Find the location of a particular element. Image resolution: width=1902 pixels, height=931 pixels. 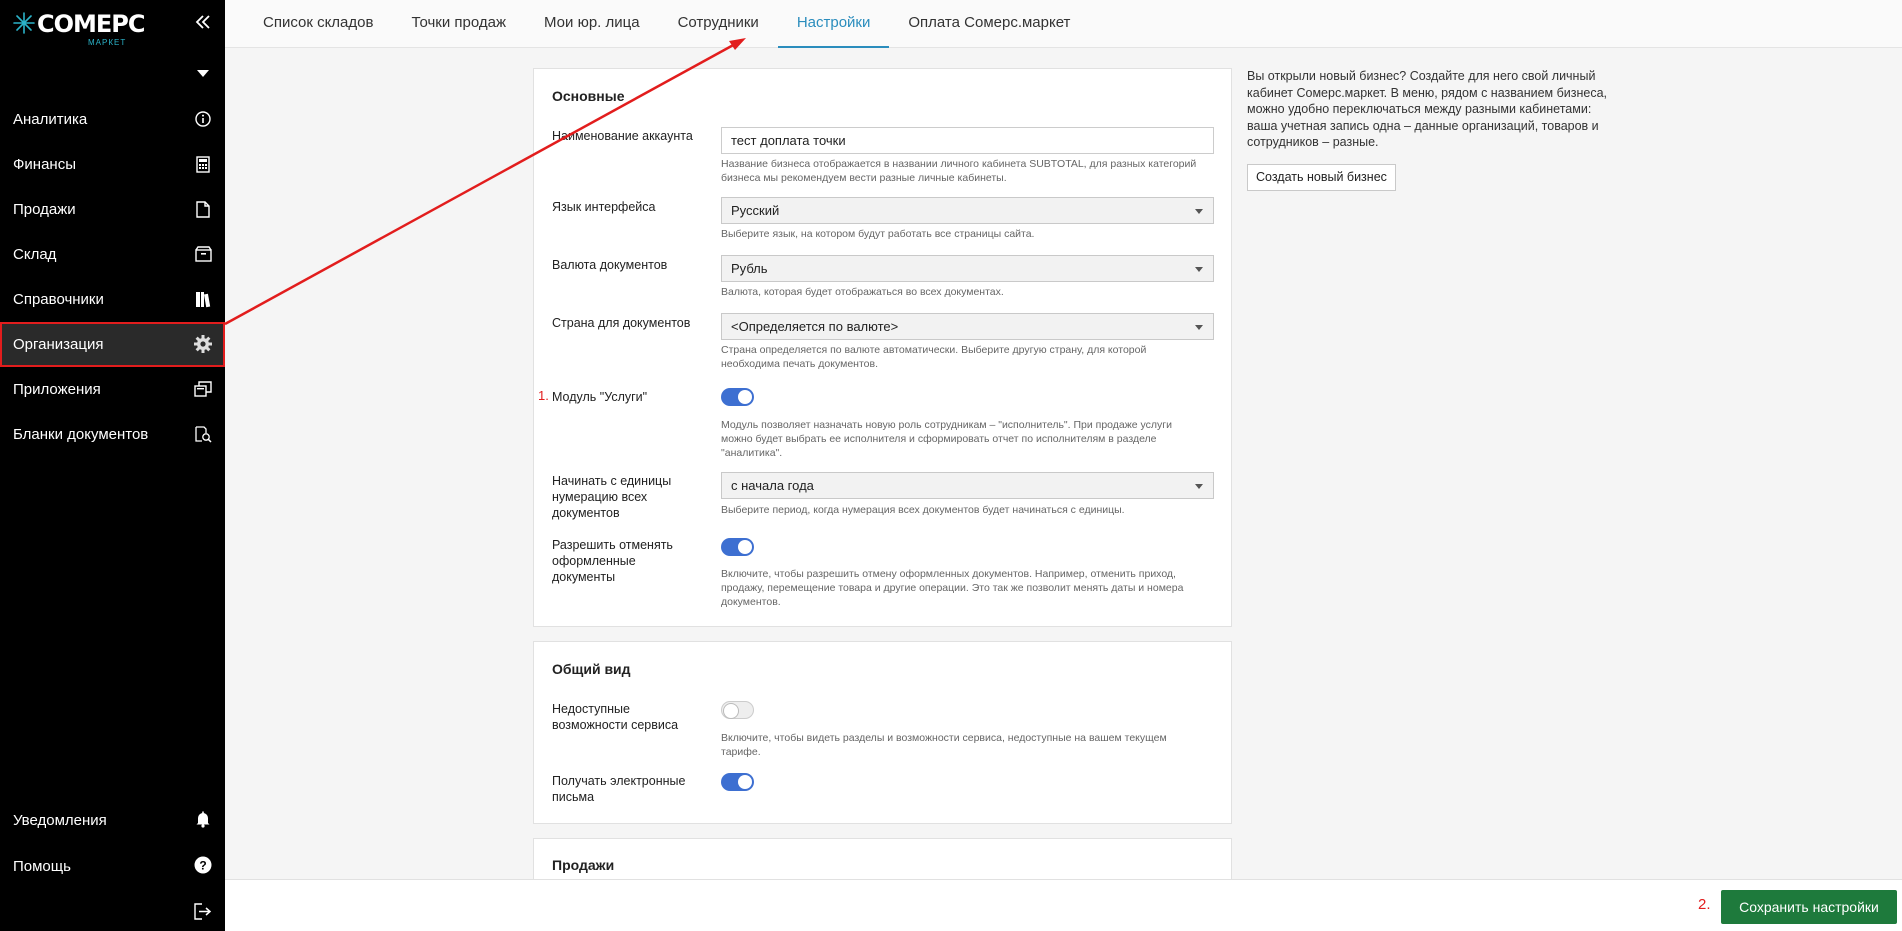

gear-icon is located at coordinates (203, 344).